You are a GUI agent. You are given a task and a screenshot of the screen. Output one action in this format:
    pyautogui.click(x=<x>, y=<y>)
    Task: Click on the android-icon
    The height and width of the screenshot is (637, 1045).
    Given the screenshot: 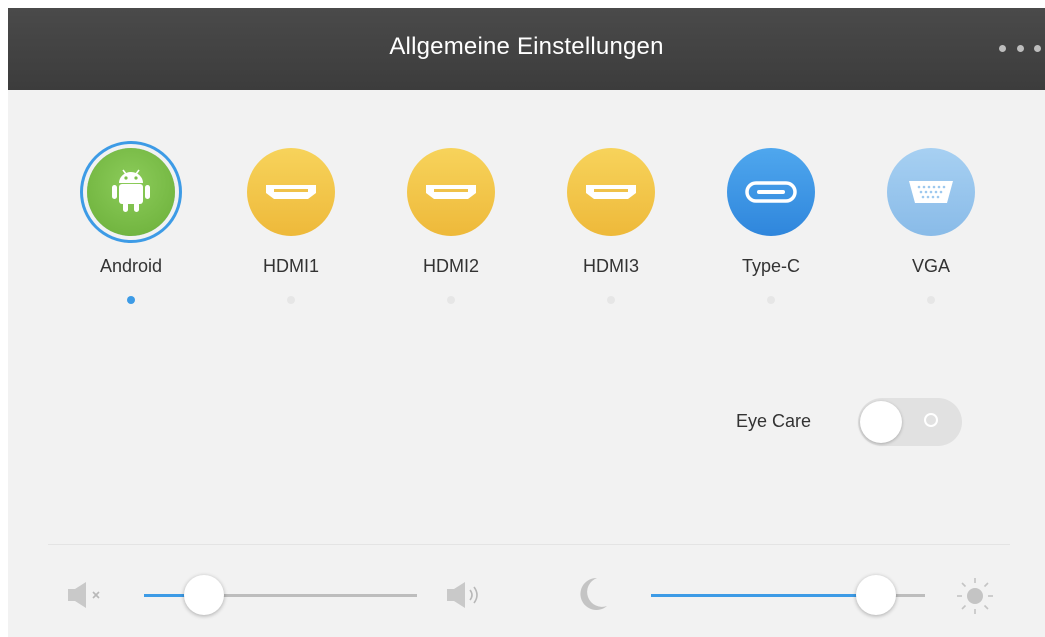 What is the action you would take?
    pyautogui.click(x=131, y=192)
    